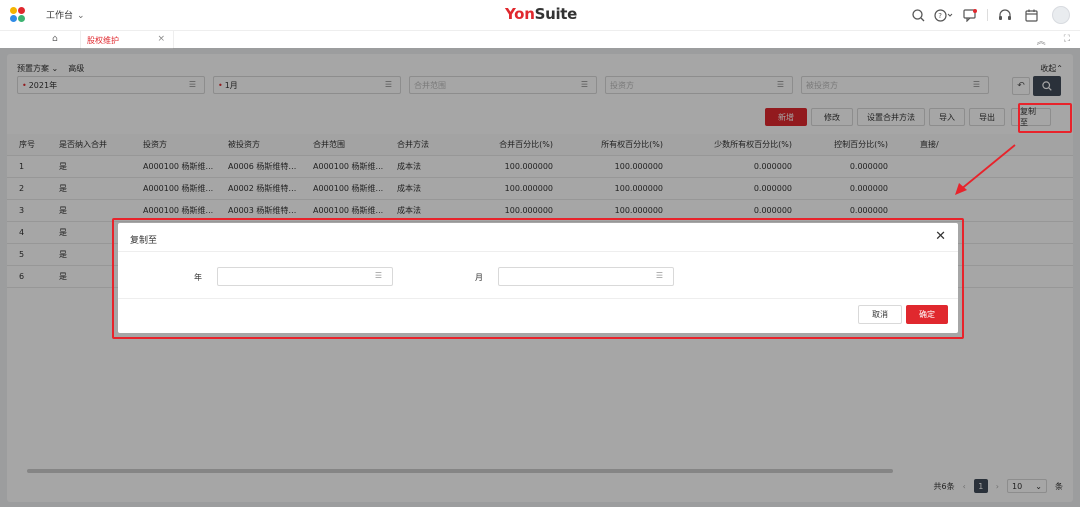 The height and width of the screenshot is (507, 1080). What do you see at coordinates (586, 276) in the screenshot?
I see `month-field: ☰` at bounding box center [586, 276].